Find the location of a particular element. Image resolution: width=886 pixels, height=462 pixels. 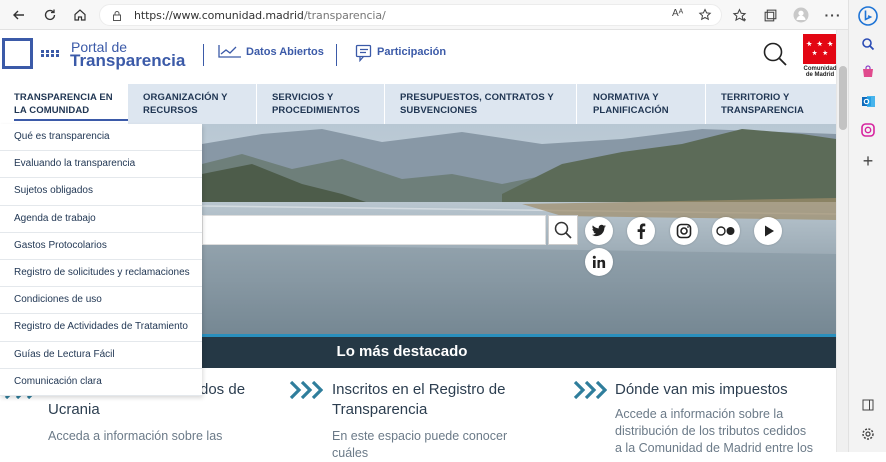

dropdown-item: Sujetos obligados is located at coordinates (101, 192).